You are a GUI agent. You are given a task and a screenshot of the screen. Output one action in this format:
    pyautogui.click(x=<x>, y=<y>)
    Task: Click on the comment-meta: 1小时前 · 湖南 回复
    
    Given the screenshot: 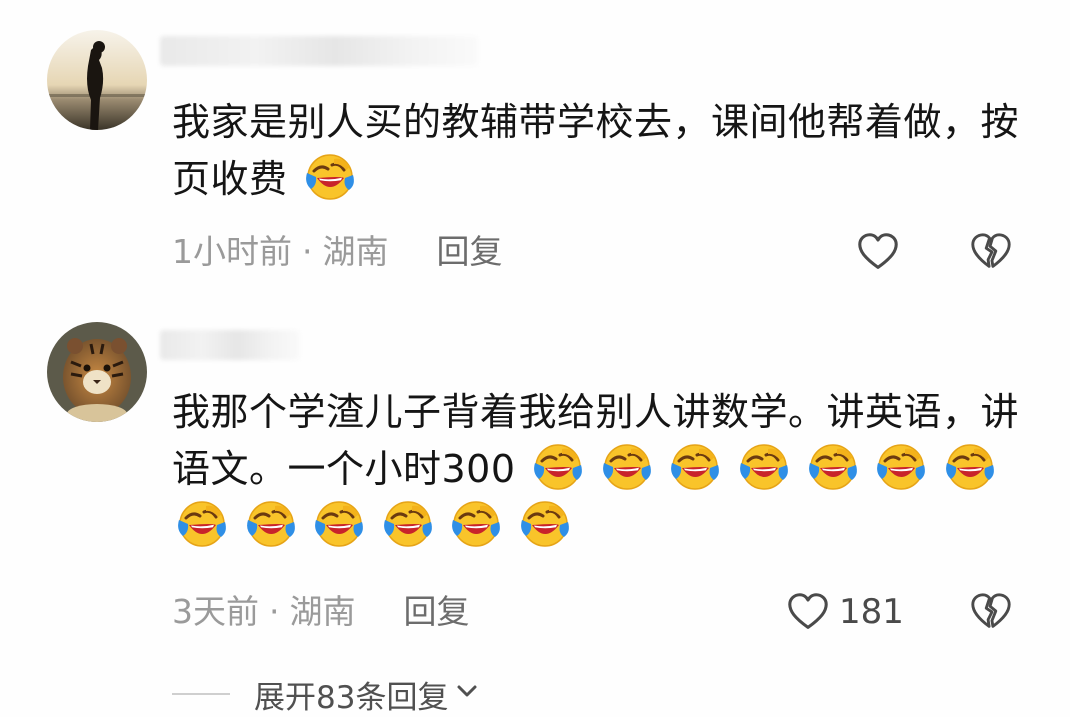 What is the action you would take?
    pyautogui.click(x=337, y=252)
    